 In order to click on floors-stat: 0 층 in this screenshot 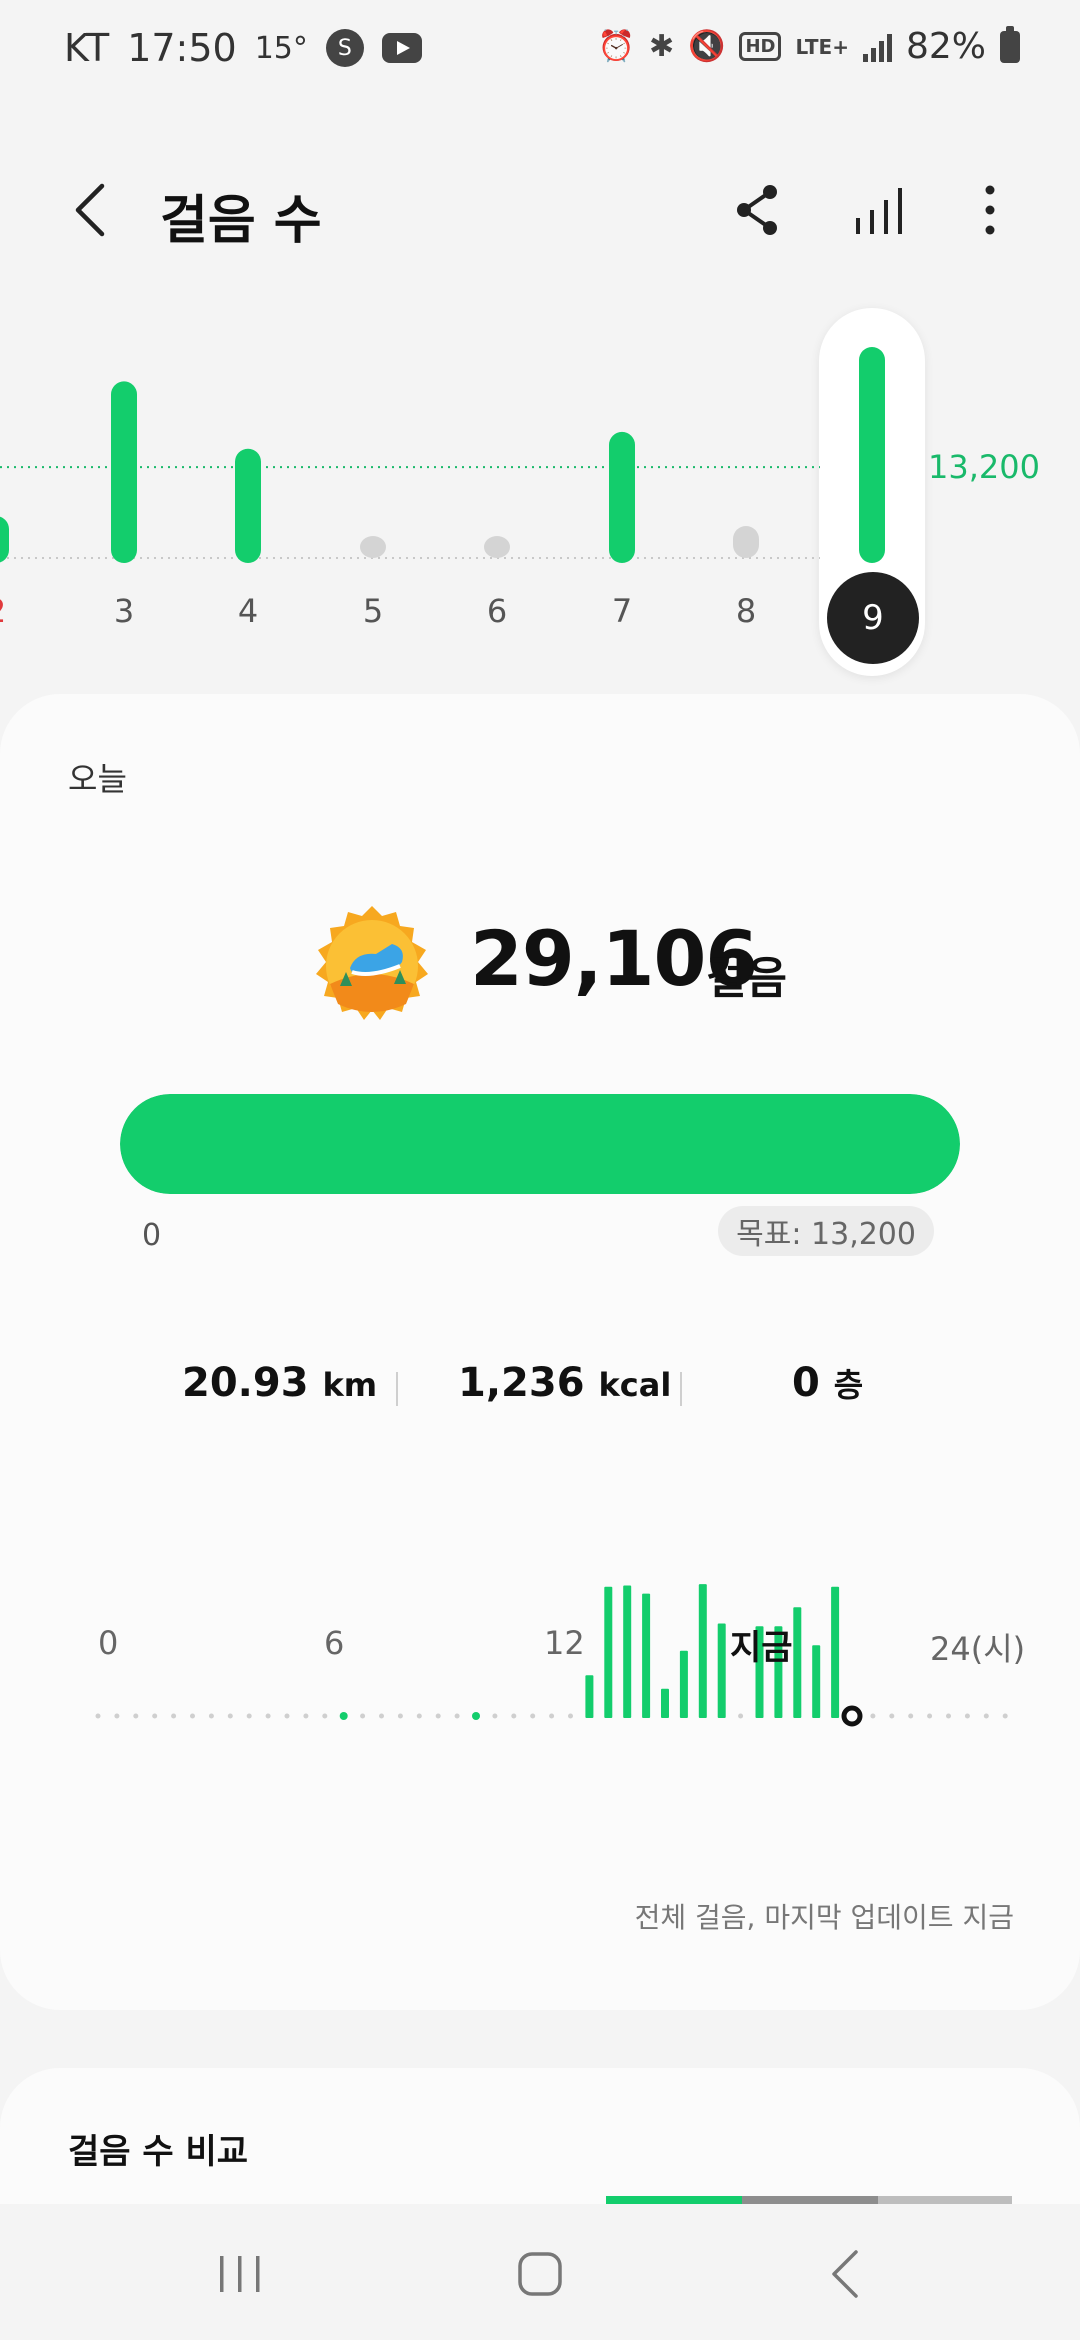, I will do `click(827, 1383)`.